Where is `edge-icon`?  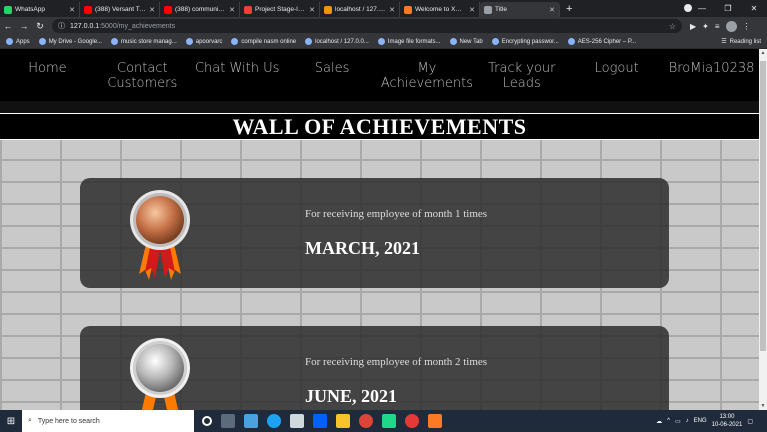
edge-icon is located at coordinates (274, 421).